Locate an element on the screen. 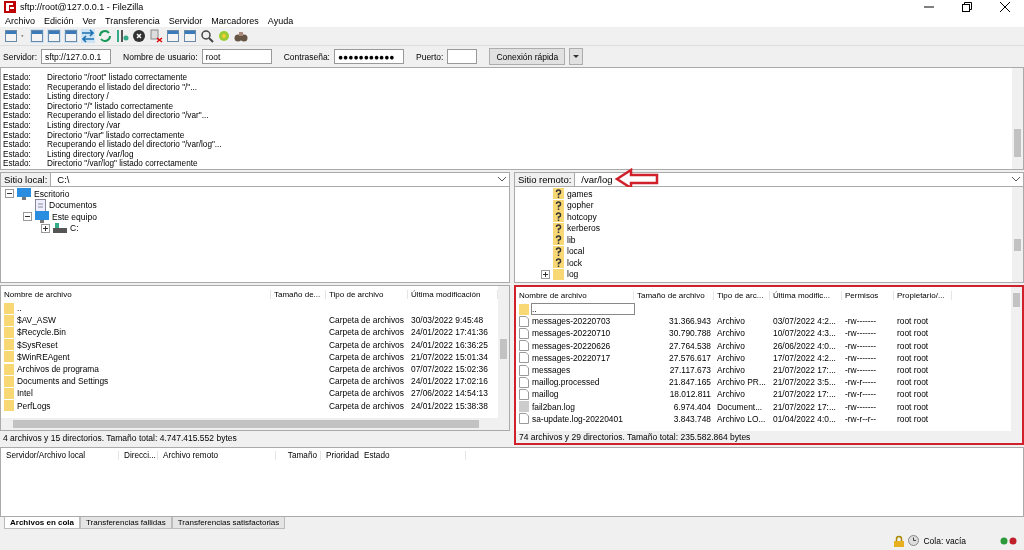 The width and height of the screenshot is (1024, 550). menu-item: Ayuda is located at coordinates (280, 20).